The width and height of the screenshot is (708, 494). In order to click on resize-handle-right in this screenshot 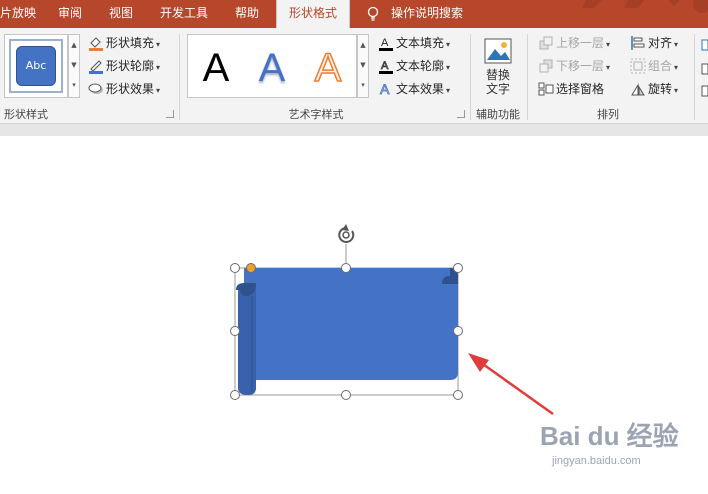, I will do `click(458, 331)`.